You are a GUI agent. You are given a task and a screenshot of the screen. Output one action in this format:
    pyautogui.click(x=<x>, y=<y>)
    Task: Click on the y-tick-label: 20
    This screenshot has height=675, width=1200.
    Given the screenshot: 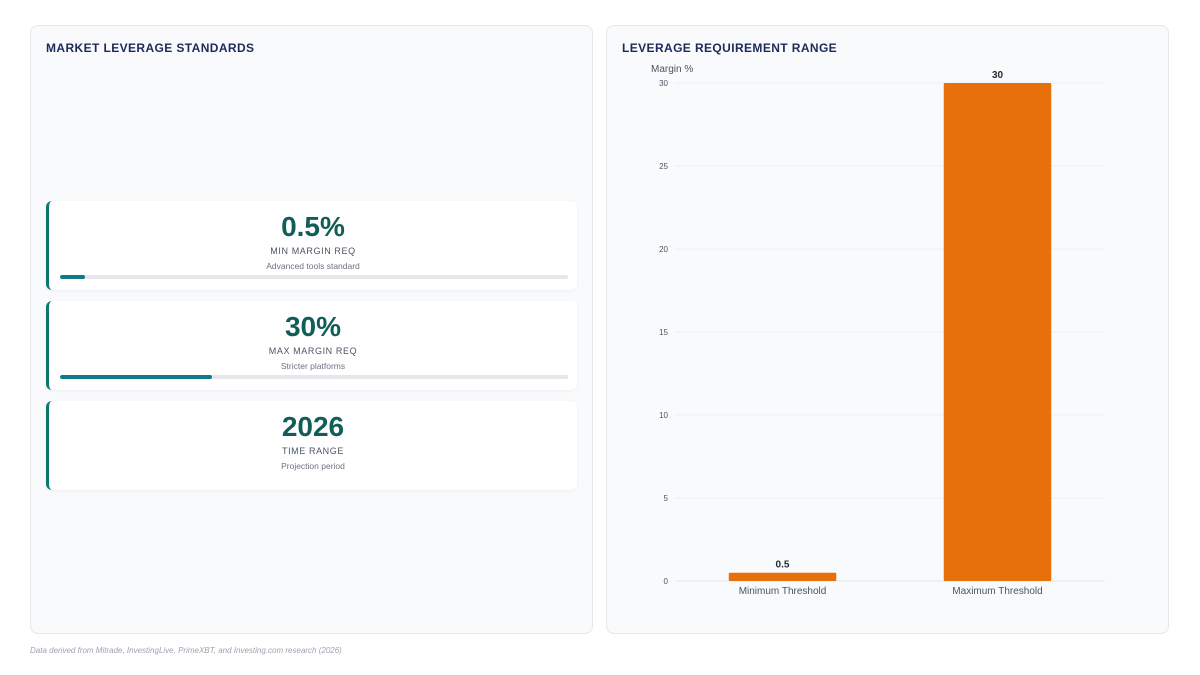 What is the action you would take?
    pyautogui.click(x=663, y=249)
    